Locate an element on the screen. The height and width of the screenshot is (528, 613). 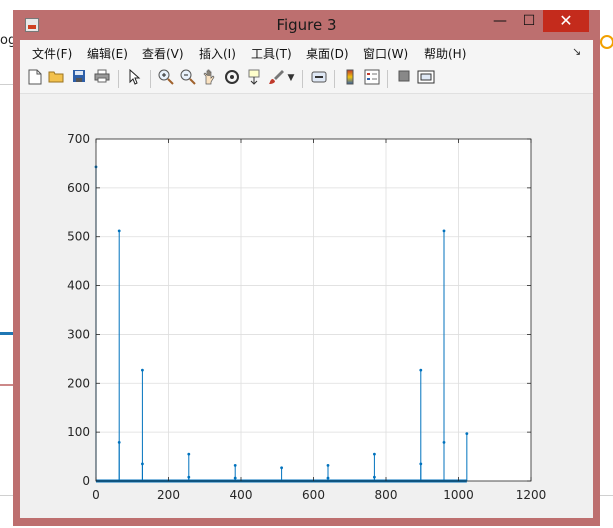
toolbar: ▼ is located at coordinates (306, 79).